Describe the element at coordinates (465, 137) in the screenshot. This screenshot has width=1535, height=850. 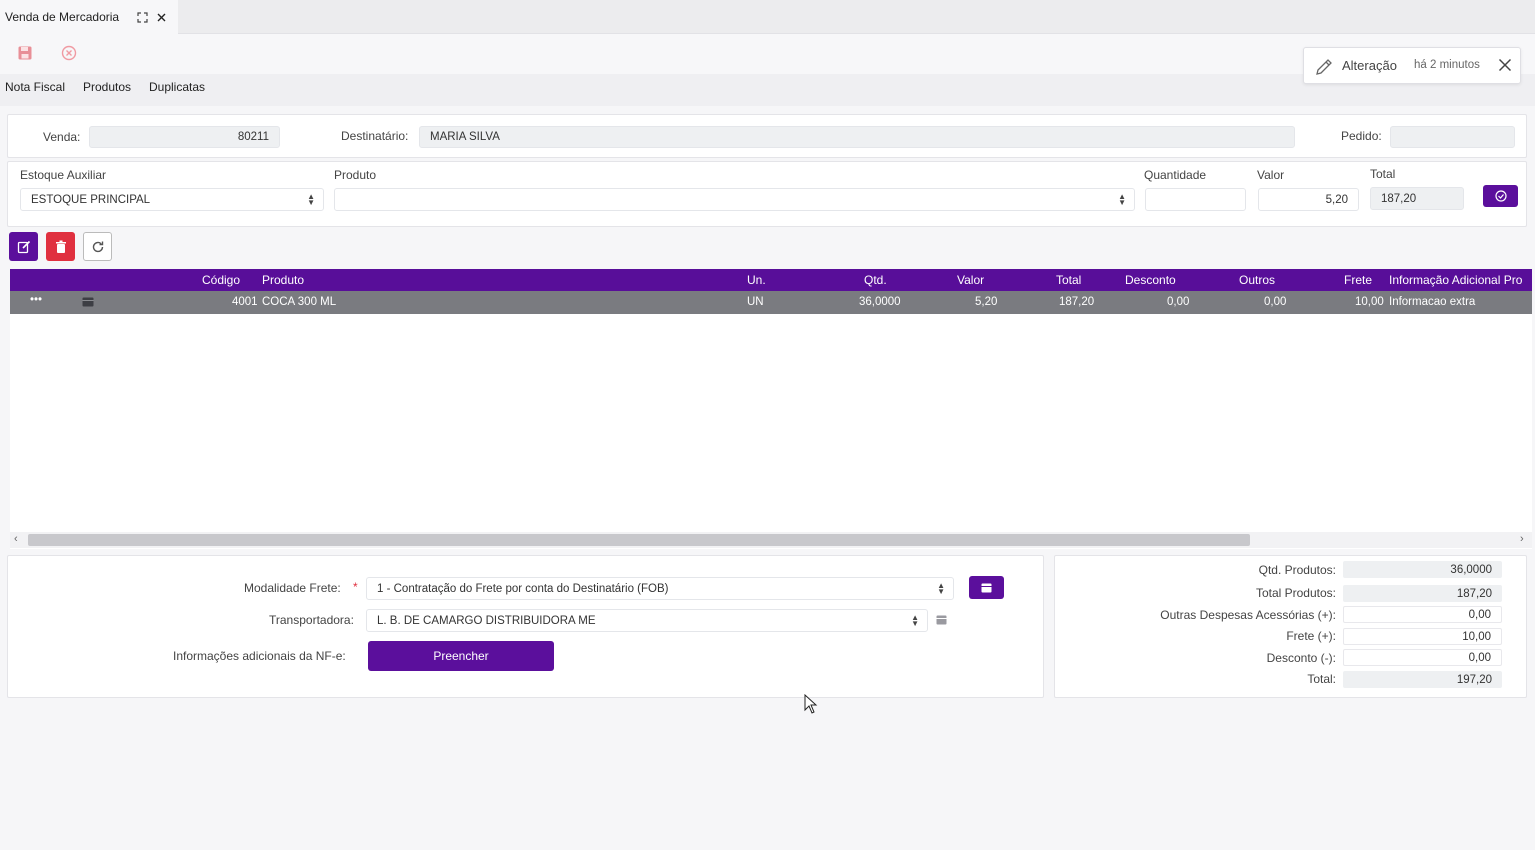
I see `destinatario-value: MARIA SILVA` at that location.